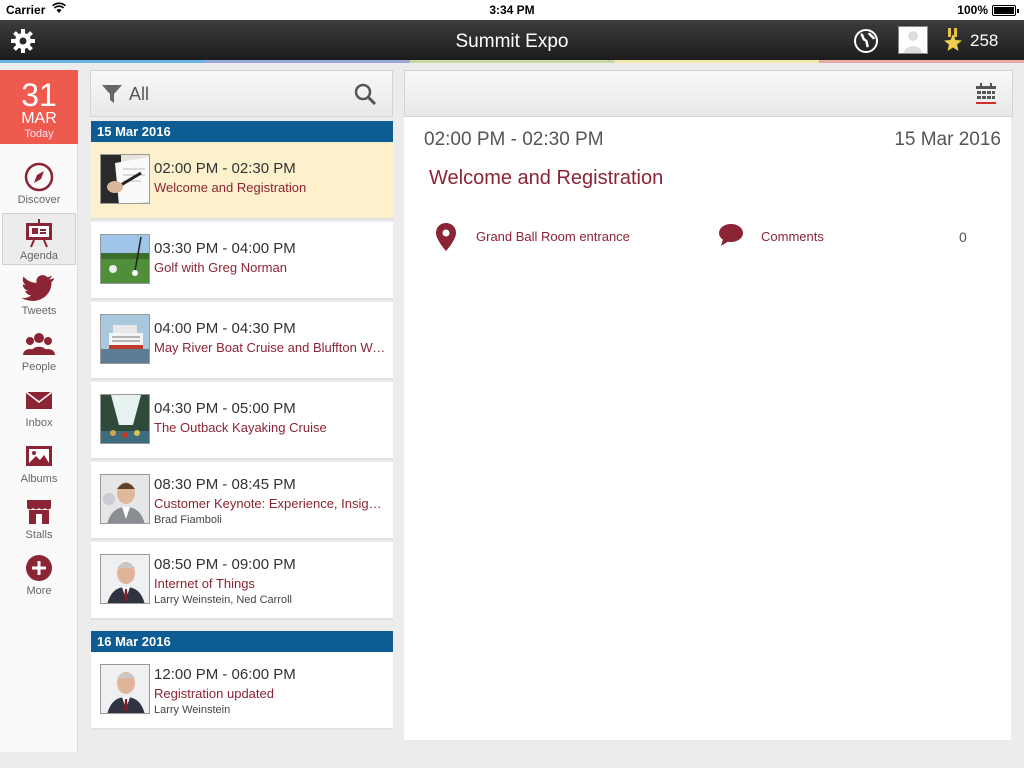 The width and height of the screenshot is (1024, 768). What do you see at coordinates (984, 40) in the screenshot?
I see `points-count: 258` at bounding box center [984, 40].